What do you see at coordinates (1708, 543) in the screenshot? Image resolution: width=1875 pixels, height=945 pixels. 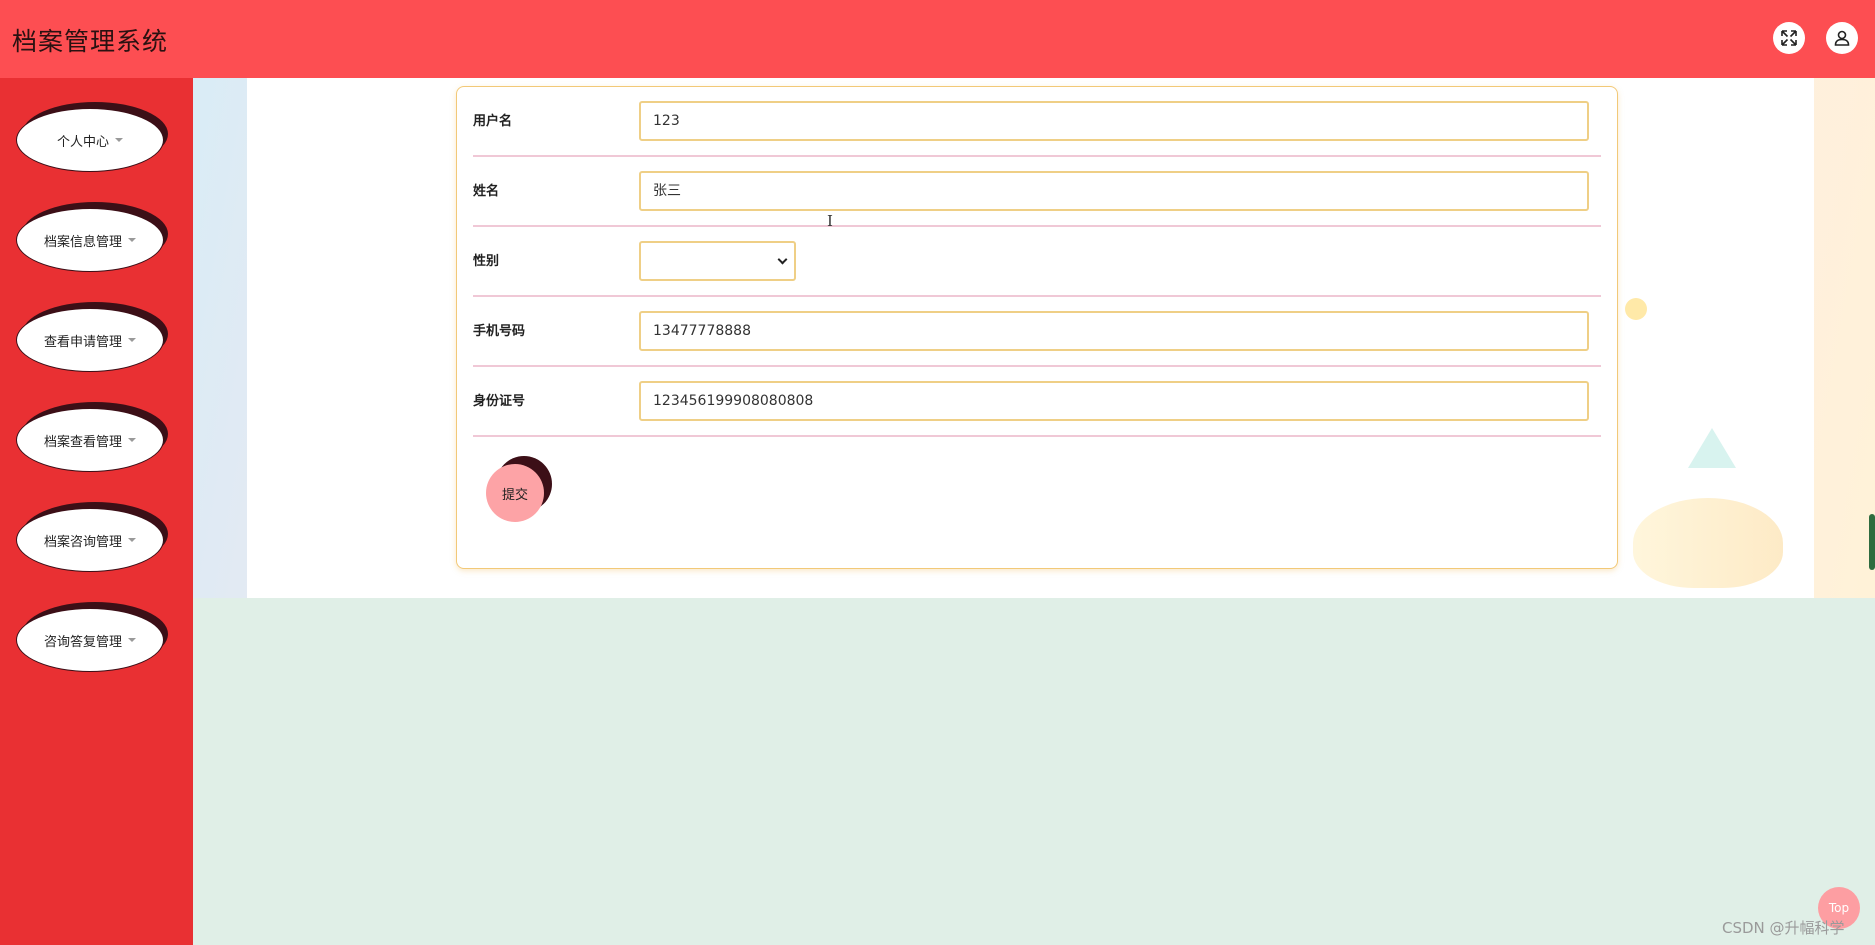 I see `decorative-shape` at bounding box center [1708, 543].